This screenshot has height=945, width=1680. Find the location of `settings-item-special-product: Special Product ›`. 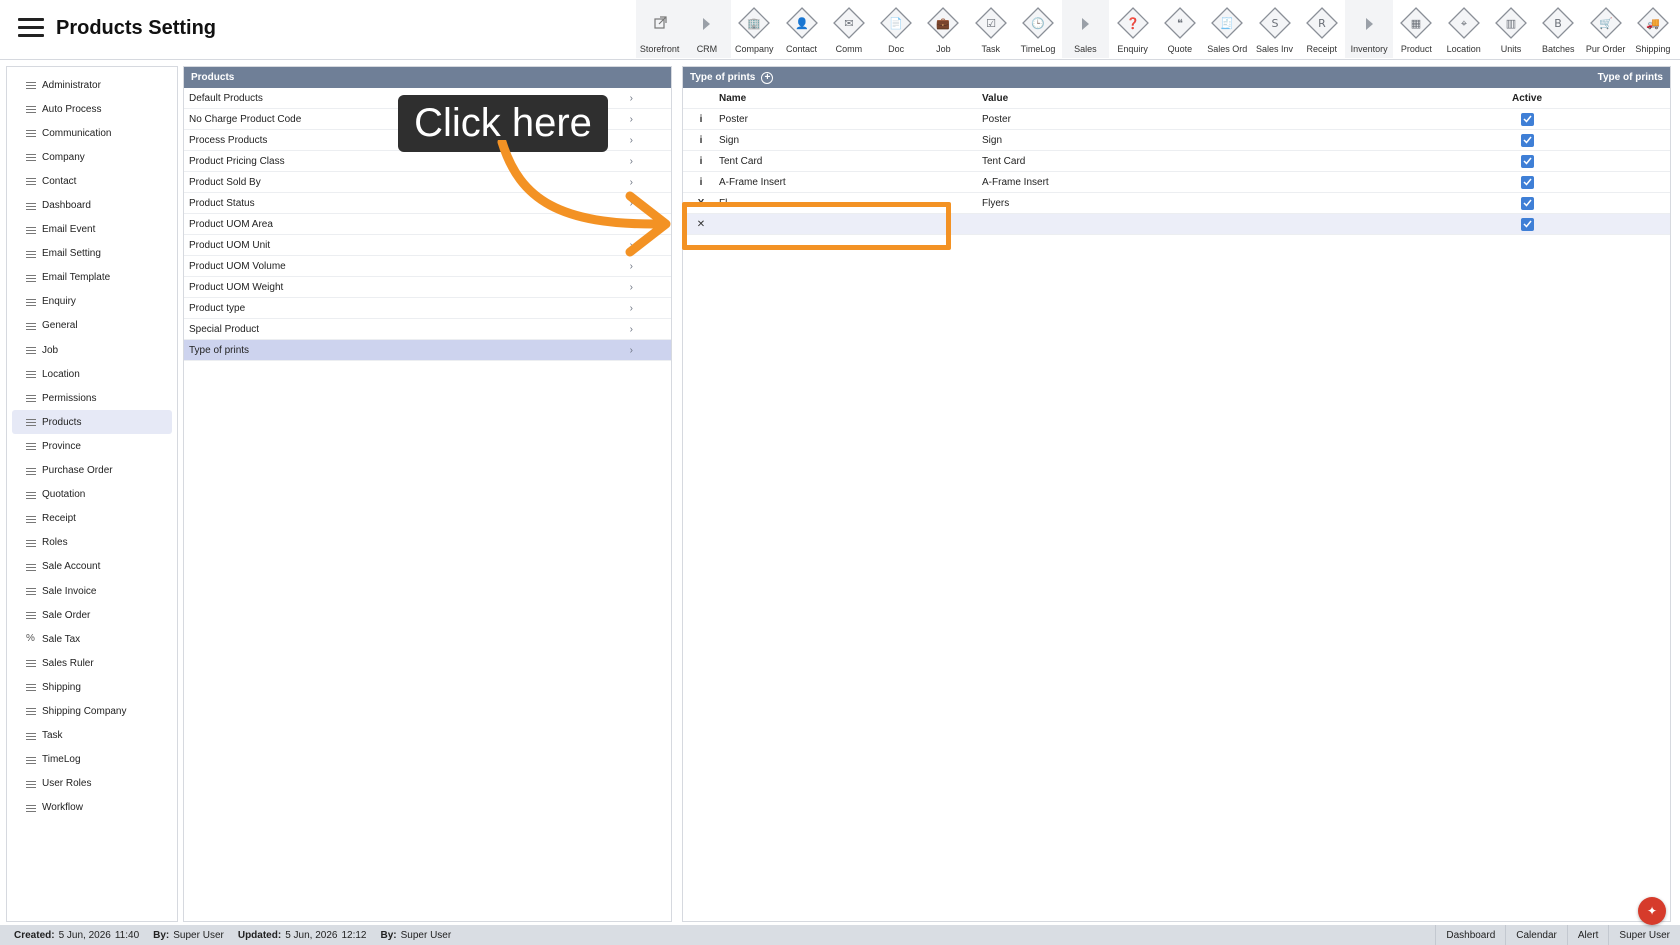

settings-item-special-product: Special Product › is located at coordinates (427, 329).